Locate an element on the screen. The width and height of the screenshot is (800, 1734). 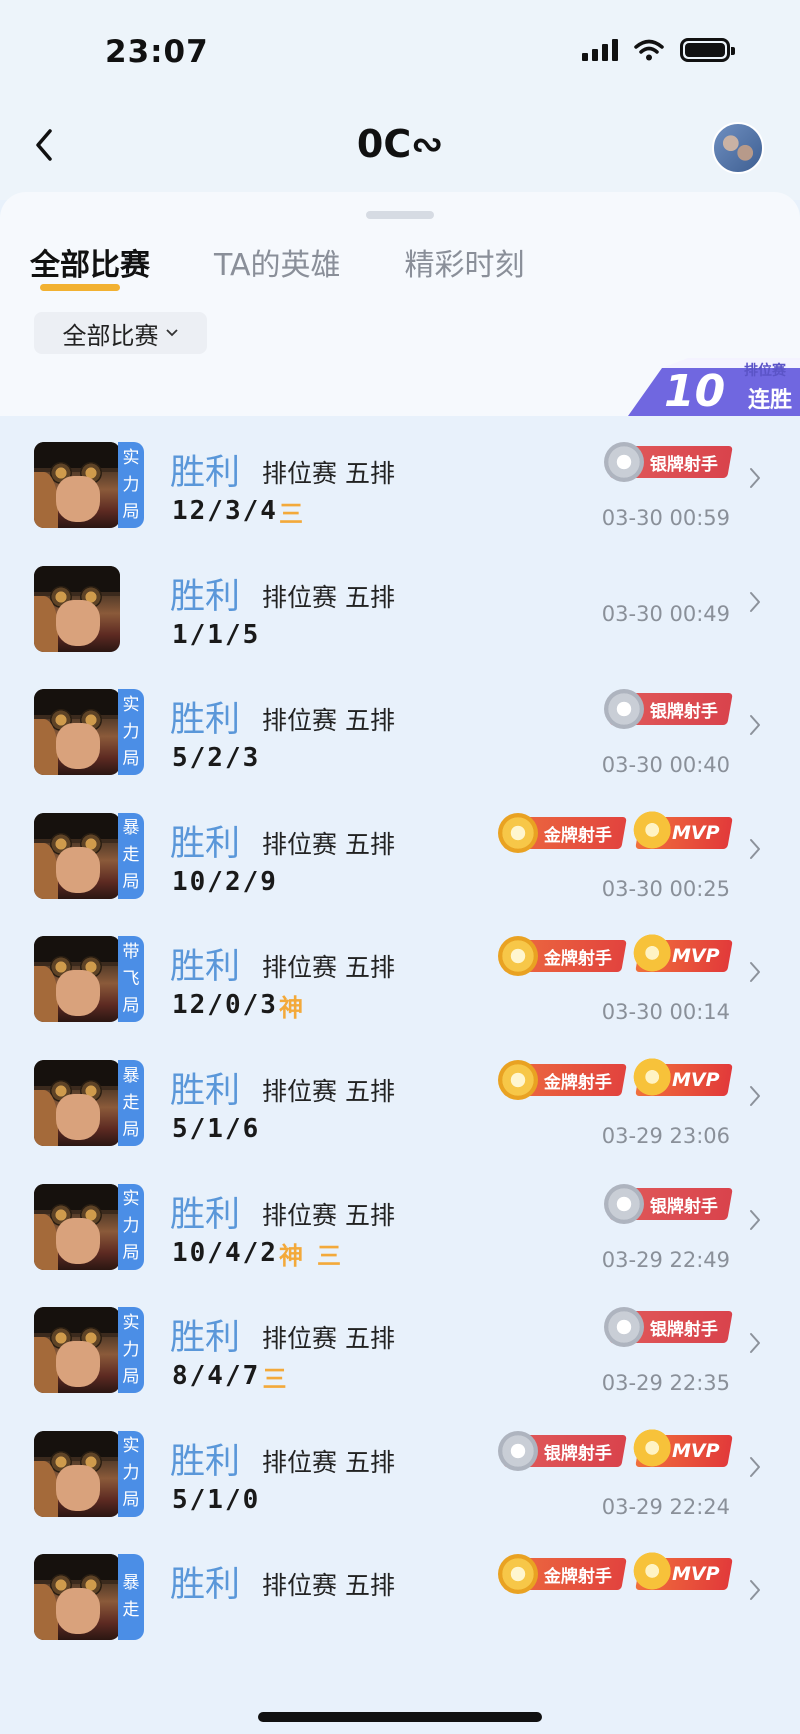
match-row: 实力局胜利 排位赛 五排 10/4/2 神三银牌射手 03-29 22:49 is located at coordinates (400, 1226).